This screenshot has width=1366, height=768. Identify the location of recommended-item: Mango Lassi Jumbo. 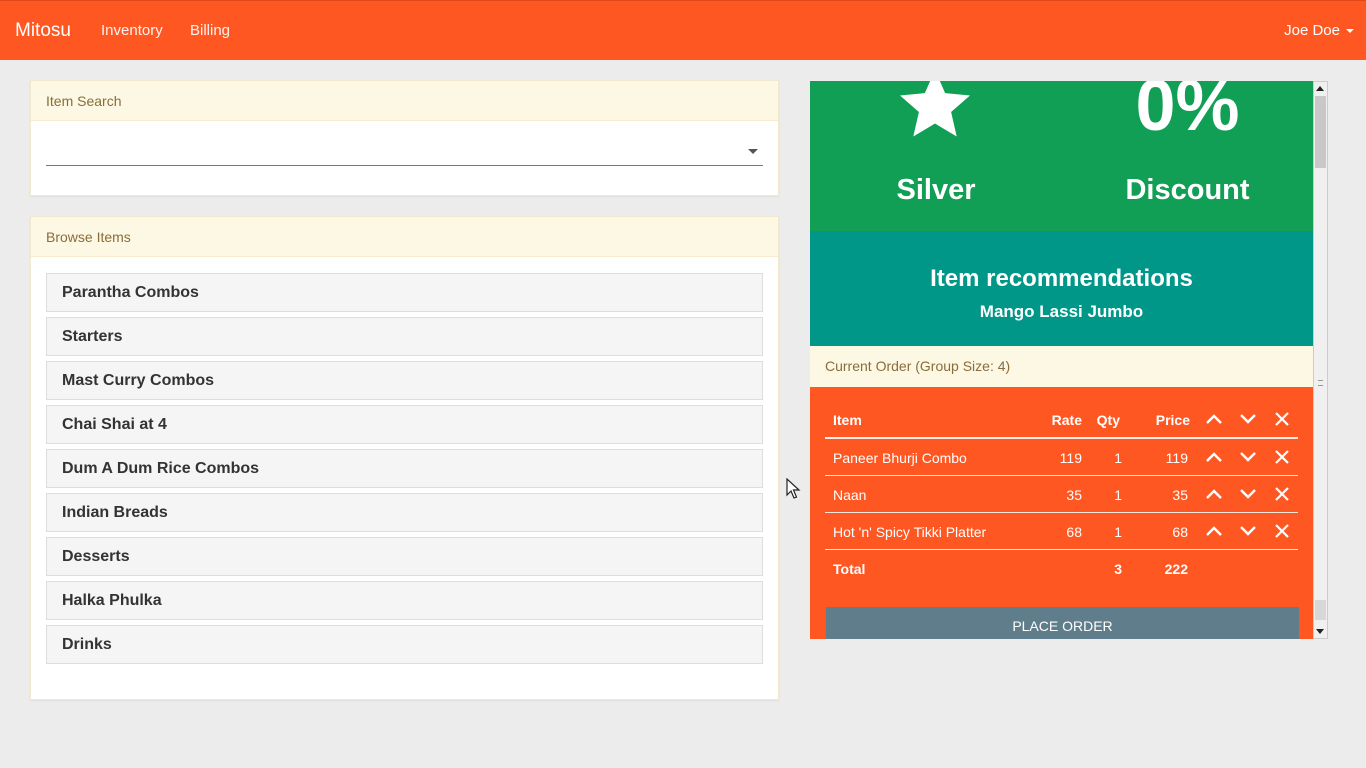
(1061, 312).